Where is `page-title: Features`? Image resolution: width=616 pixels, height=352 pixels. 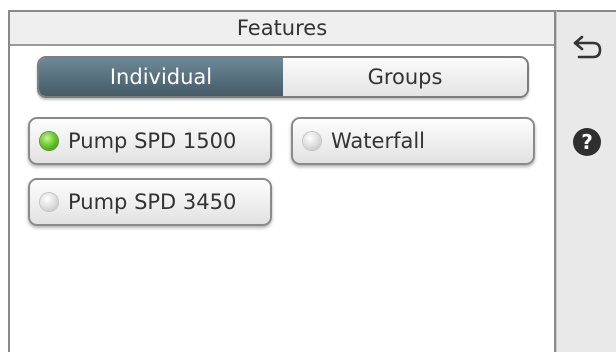 page-title: Features is located at coordinates (282, 28).